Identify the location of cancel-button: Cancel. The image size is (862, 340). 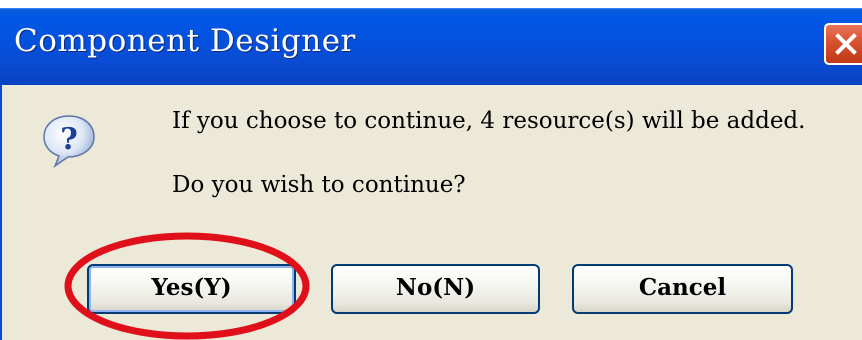
(682, 289).